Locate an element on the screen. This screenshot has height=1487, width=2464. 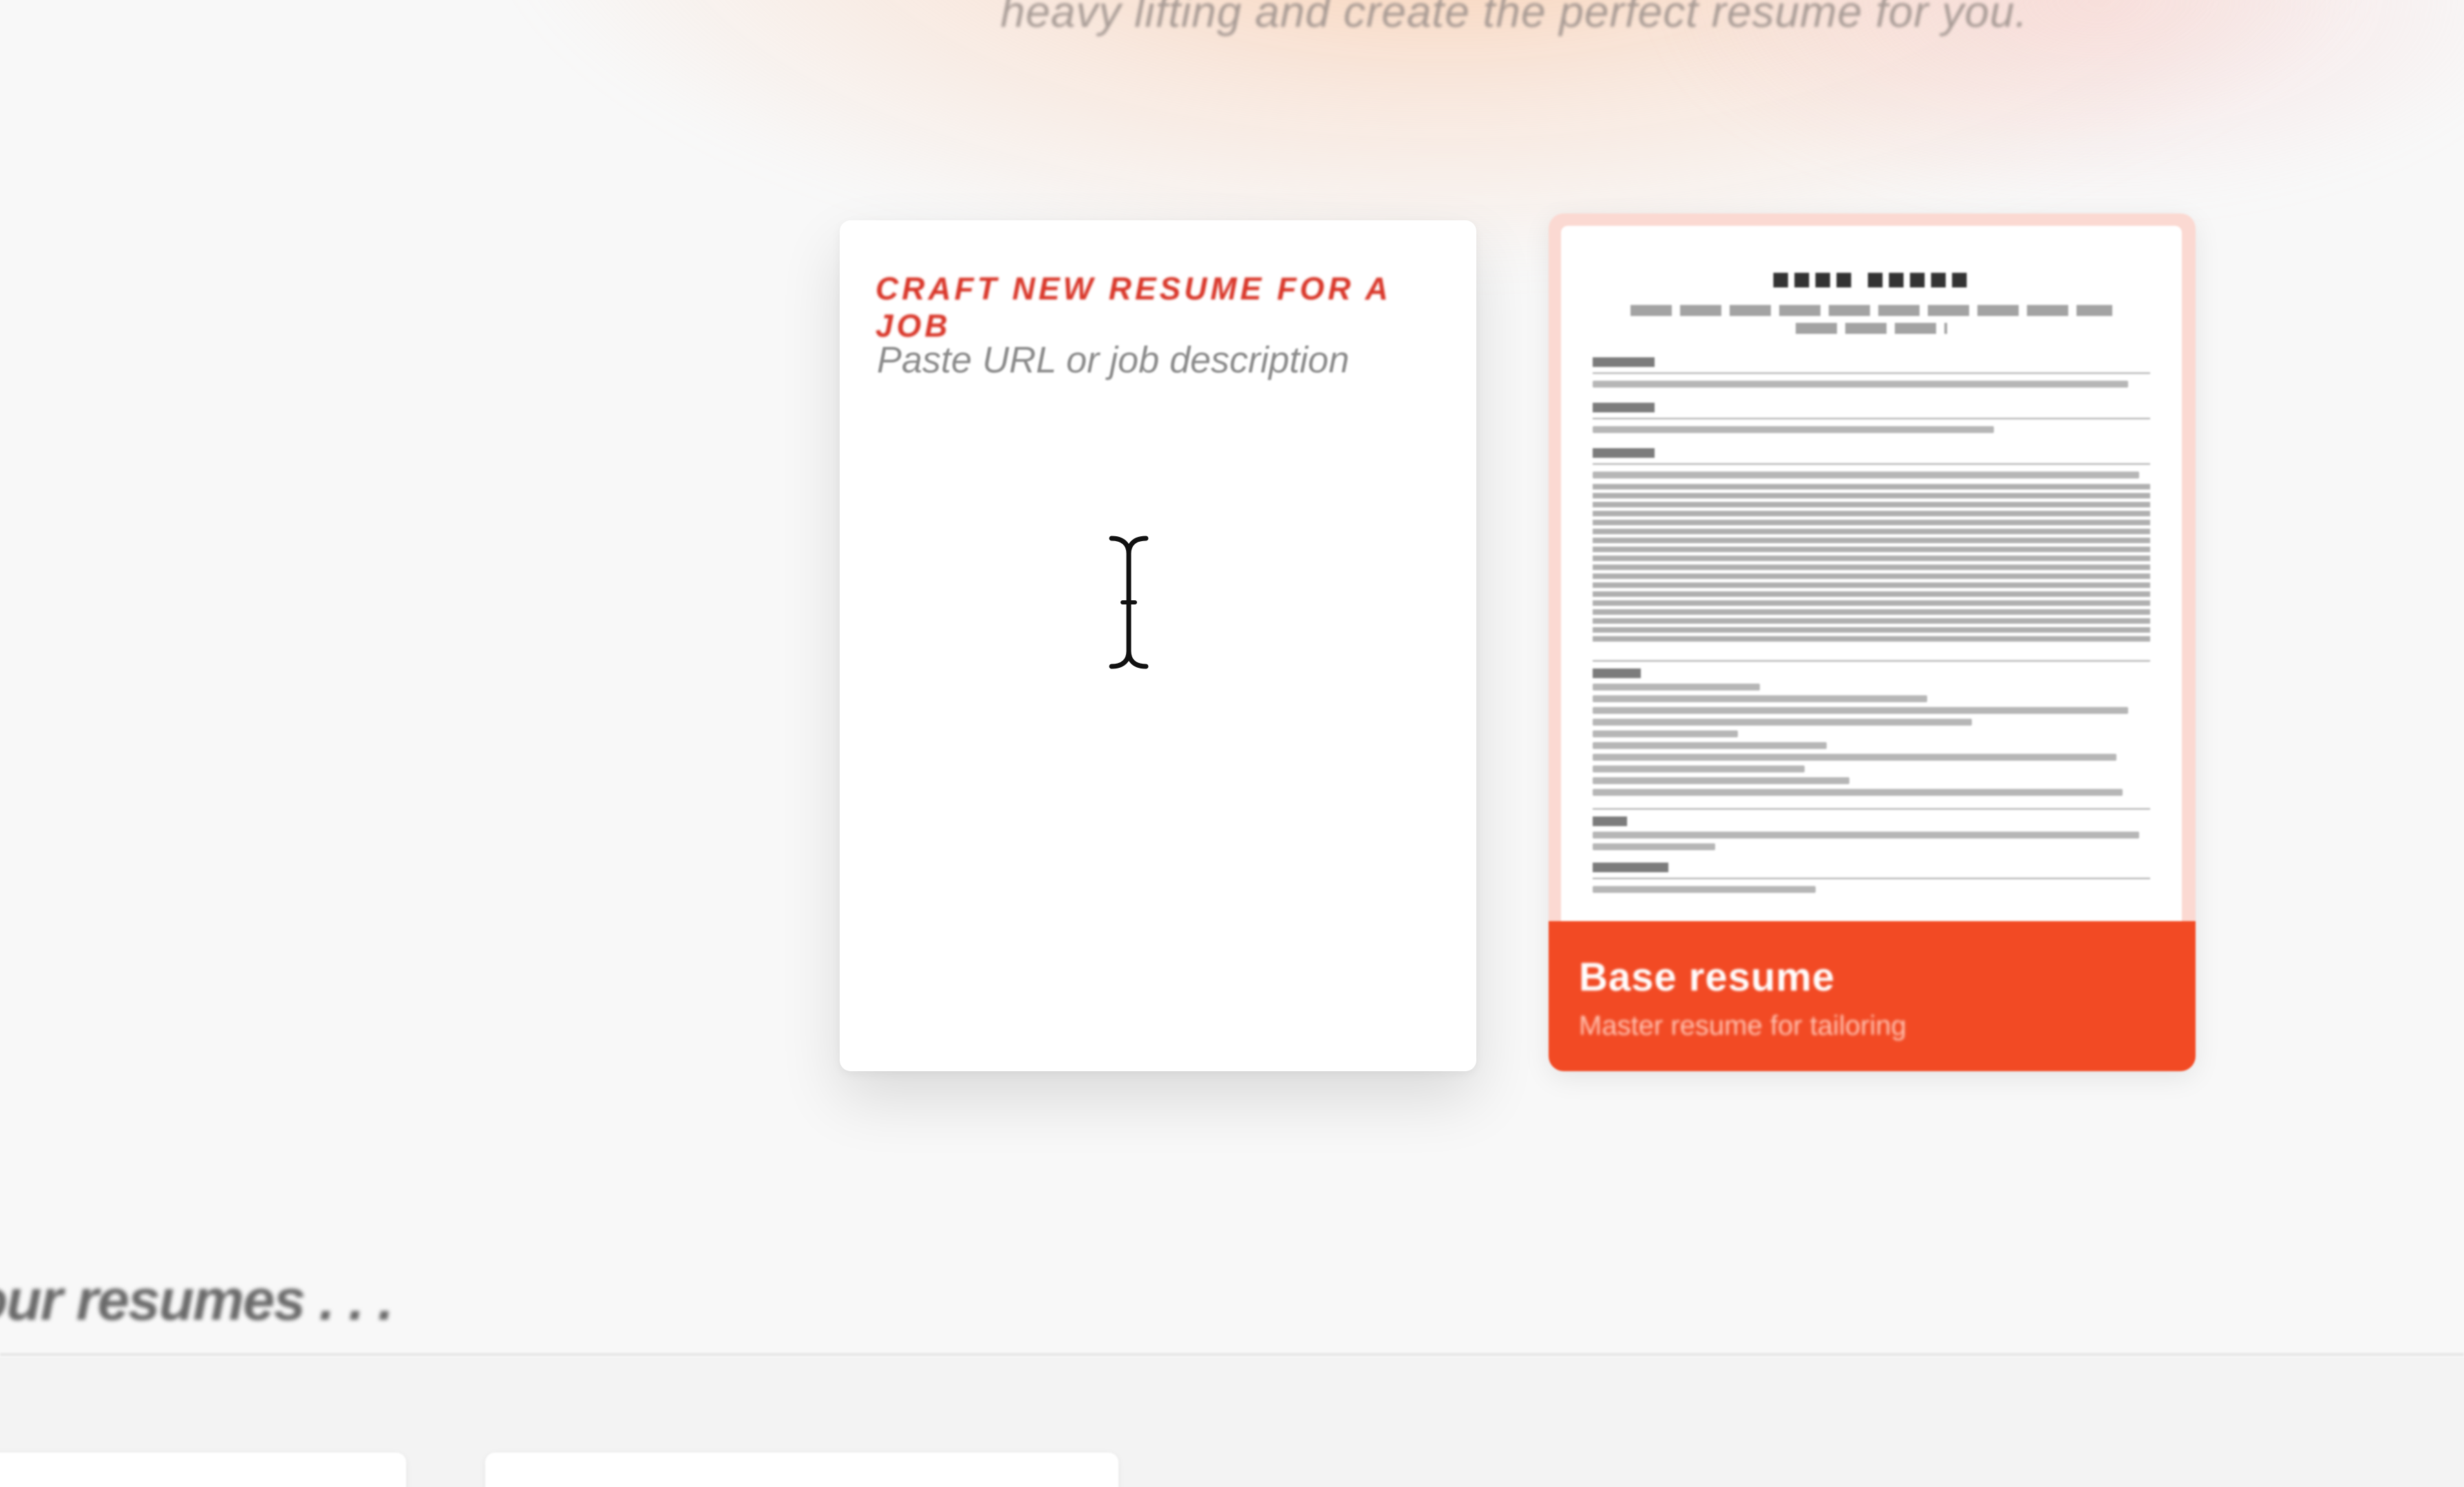
resume-preview-name: ■■■■ ■■■■■ is located at coordinates (1871, 279).